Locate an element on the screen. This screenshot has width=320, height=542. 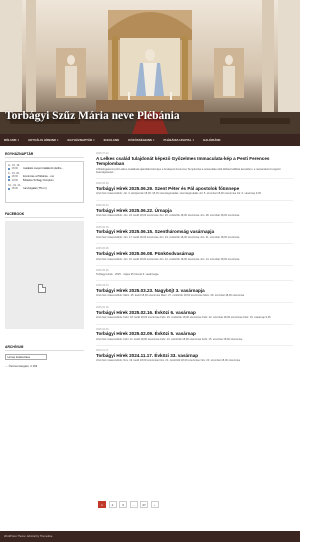
nav-item-label: KÖZÖSSÉGEINK is located at coordinates (140, 140).